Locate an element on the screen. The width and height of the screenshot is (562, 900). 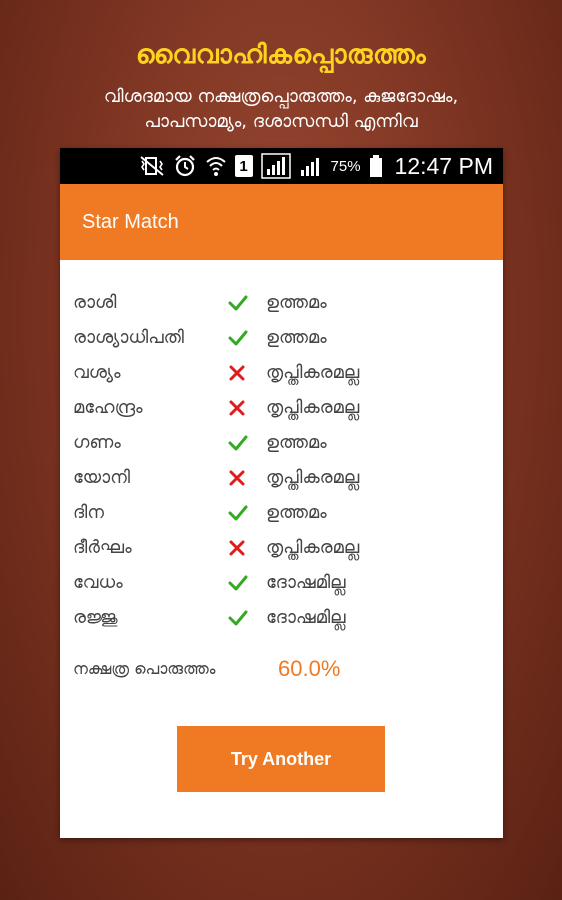
match-row: രാശി ഉത്തമം is located at coordinates (283, 302).